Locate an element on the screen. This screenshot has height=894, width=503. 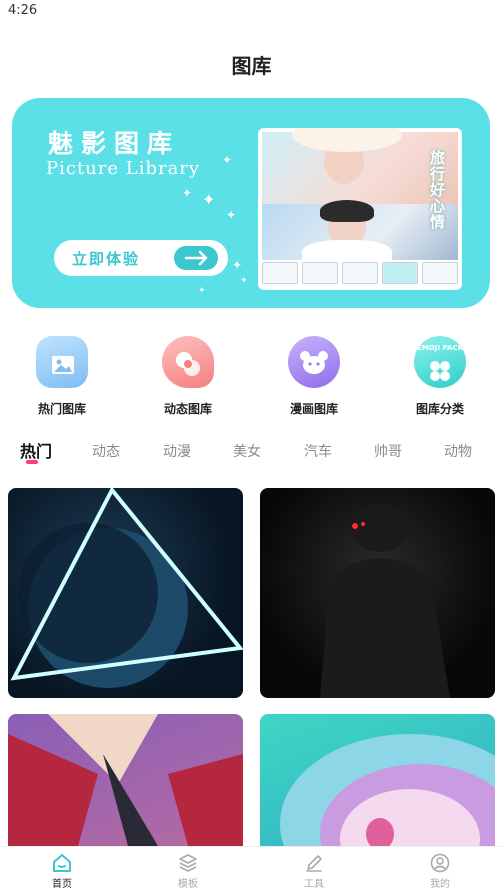
tab-car: 汽车 is located at coordinates (318, 451).